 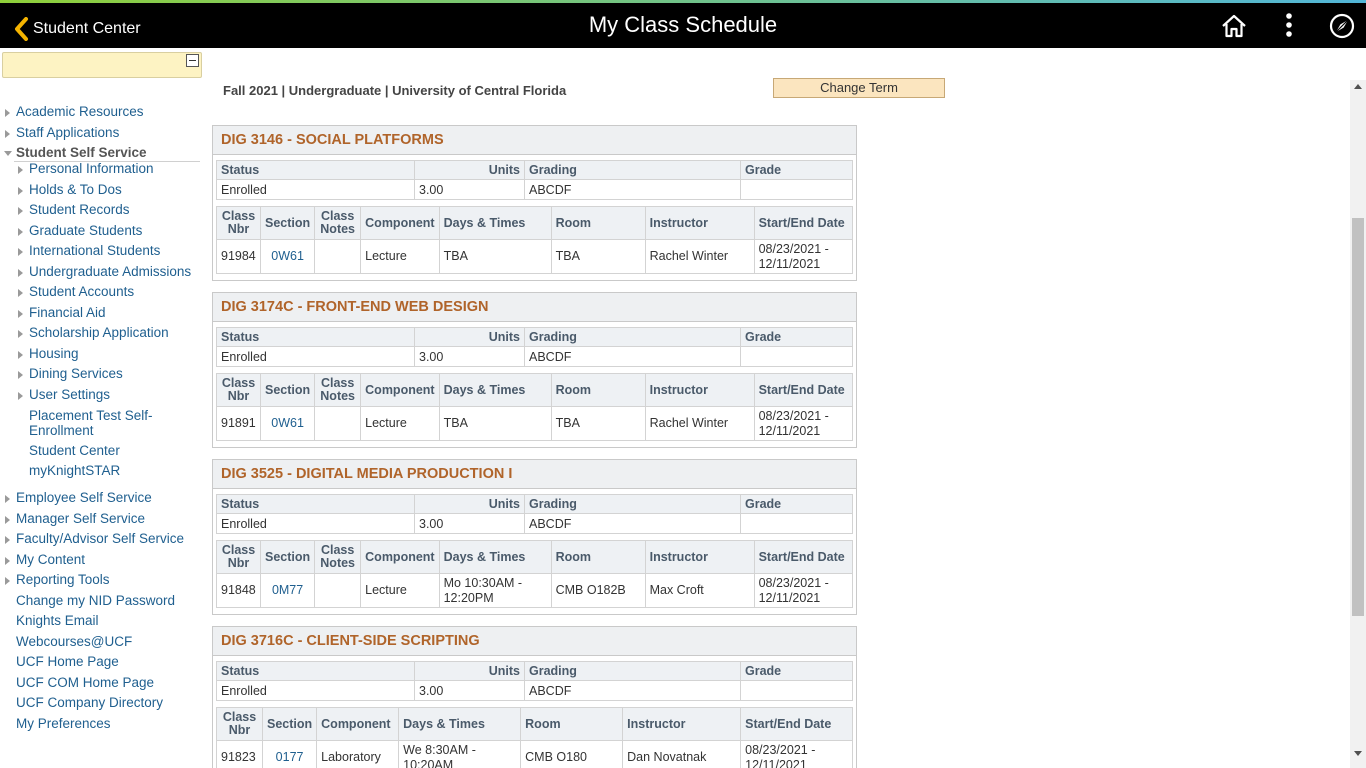 What do you see at coordinates (74, 642) in the screenshot?
I see `sidebar-item-webcourses: Webcourses@UCF` at bounding box center [74, 642].